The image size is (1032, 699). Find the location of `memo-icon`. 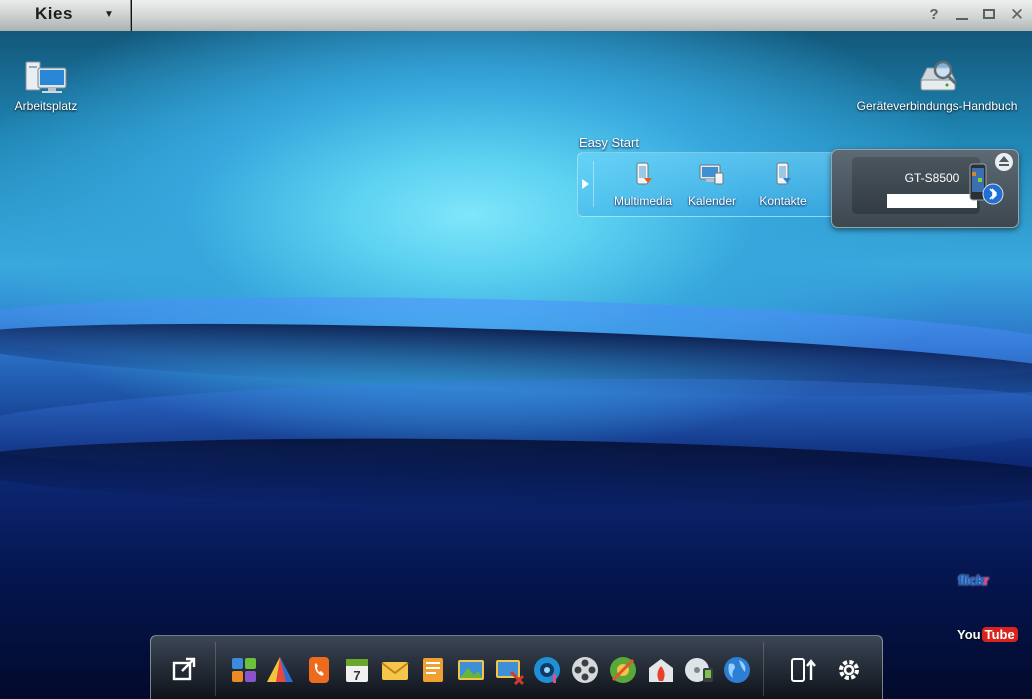

memo-icon is located at coordinates (433, 670).